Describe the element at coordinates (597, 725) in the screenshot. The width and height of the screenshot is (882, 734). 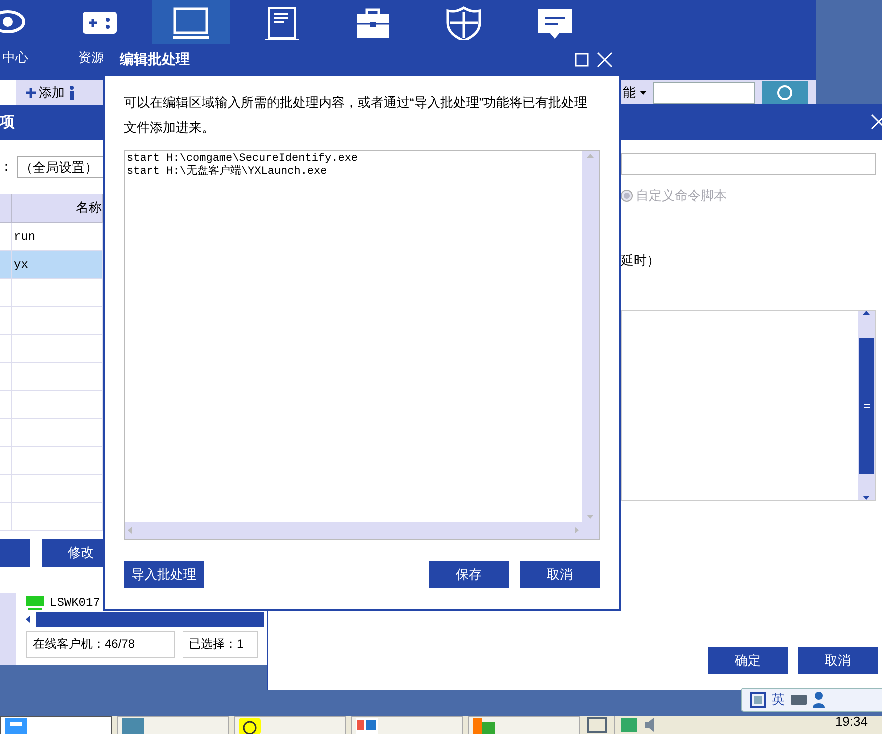
I see `desktop-icon` at that location.